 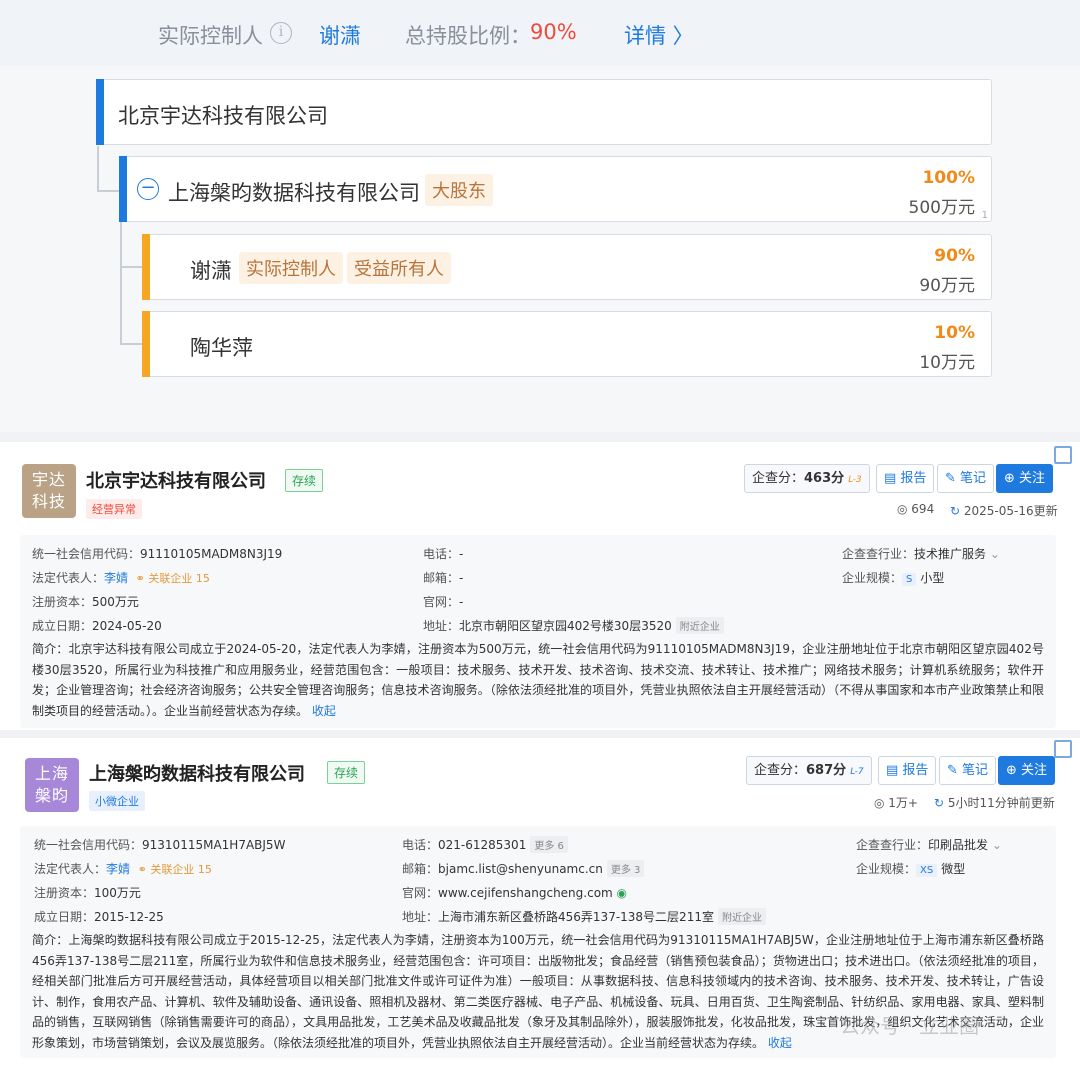 What do you see at coordinates (576, 917) in the screenshot?
I see `address-value: 上海市浦东新区叠桥路456弄137-138号二层211室` at bounding box center [576, 917].